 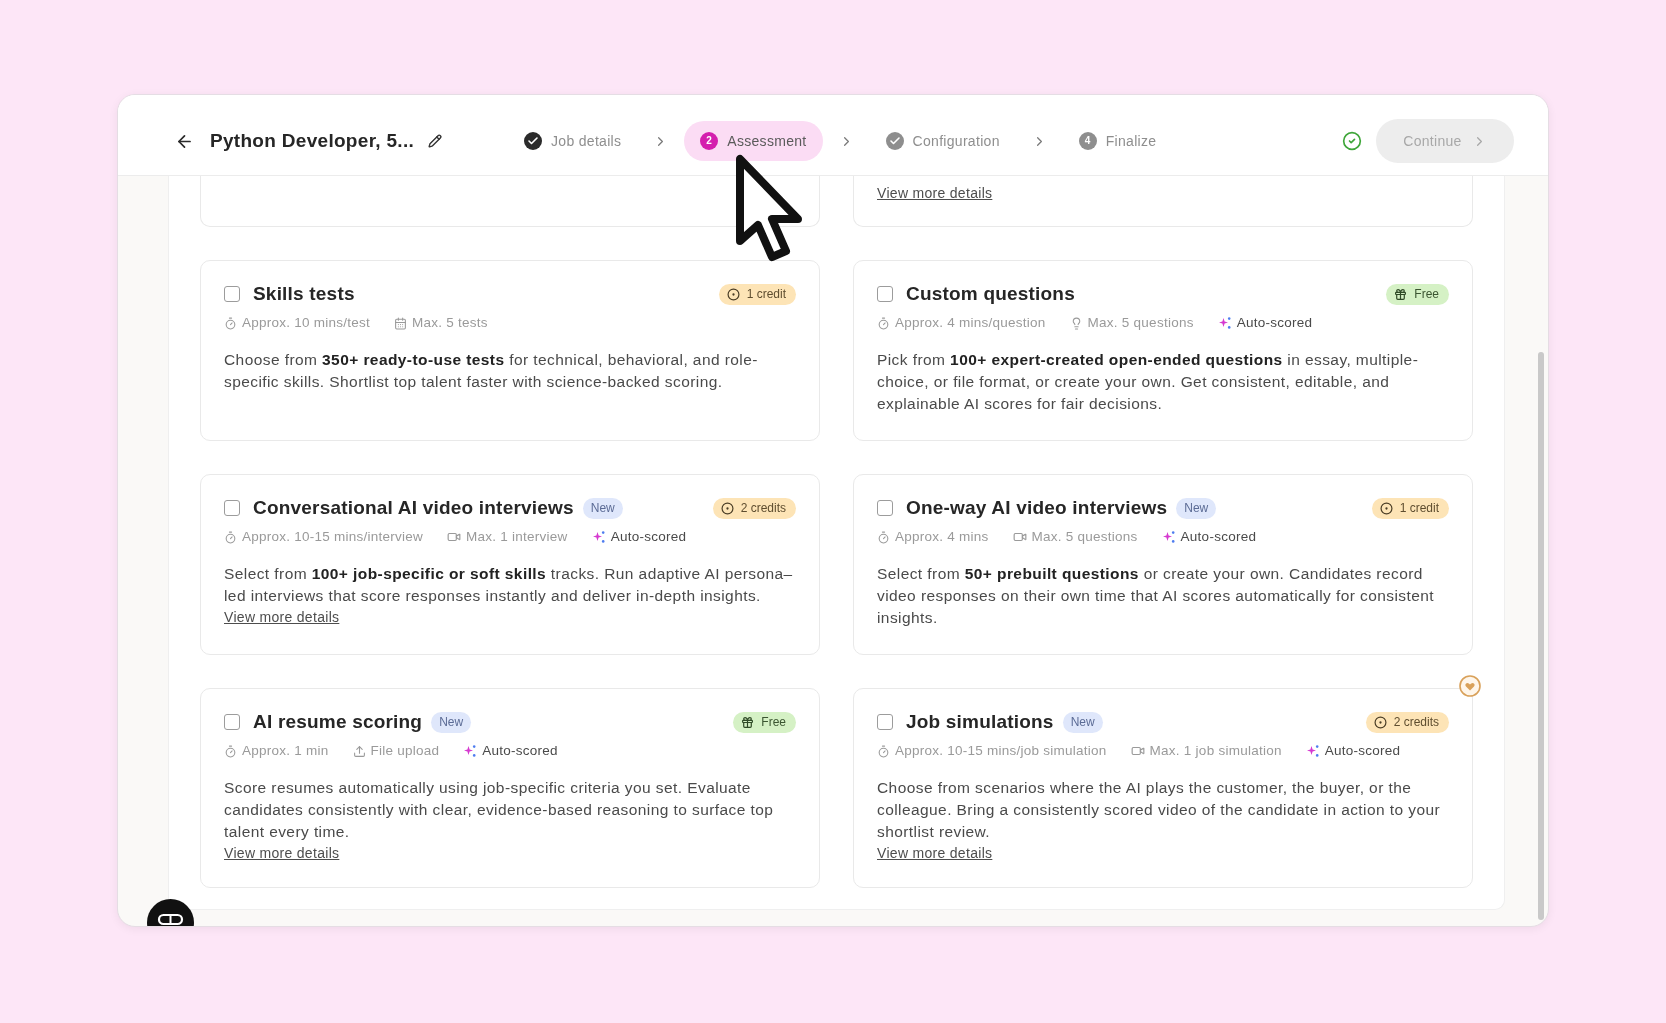 What do you see at coordinates (1159, 810) in the screenshot?
I see `card-description: Choose from scenarios where the AI plays the customer, the buyer, or the colleague. Bring a consistently scored video of the candidate in action to your shortlist review.` at bounding box center [1159, 810].